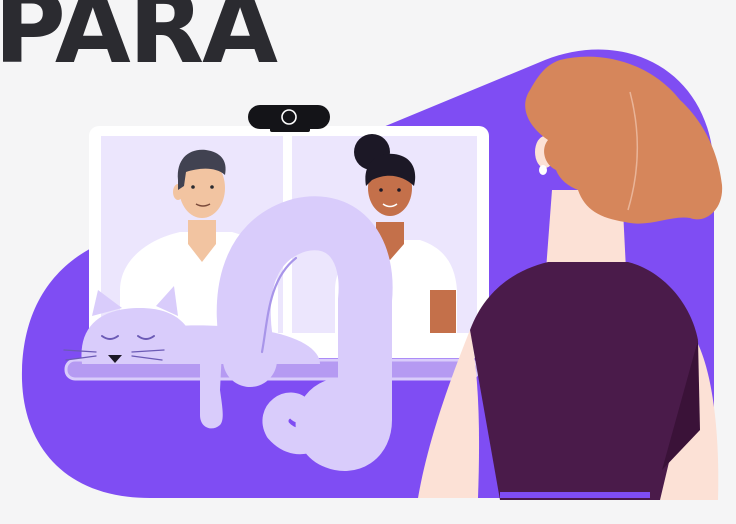  I want to click on headline-text: PARA, so click(139, 43).